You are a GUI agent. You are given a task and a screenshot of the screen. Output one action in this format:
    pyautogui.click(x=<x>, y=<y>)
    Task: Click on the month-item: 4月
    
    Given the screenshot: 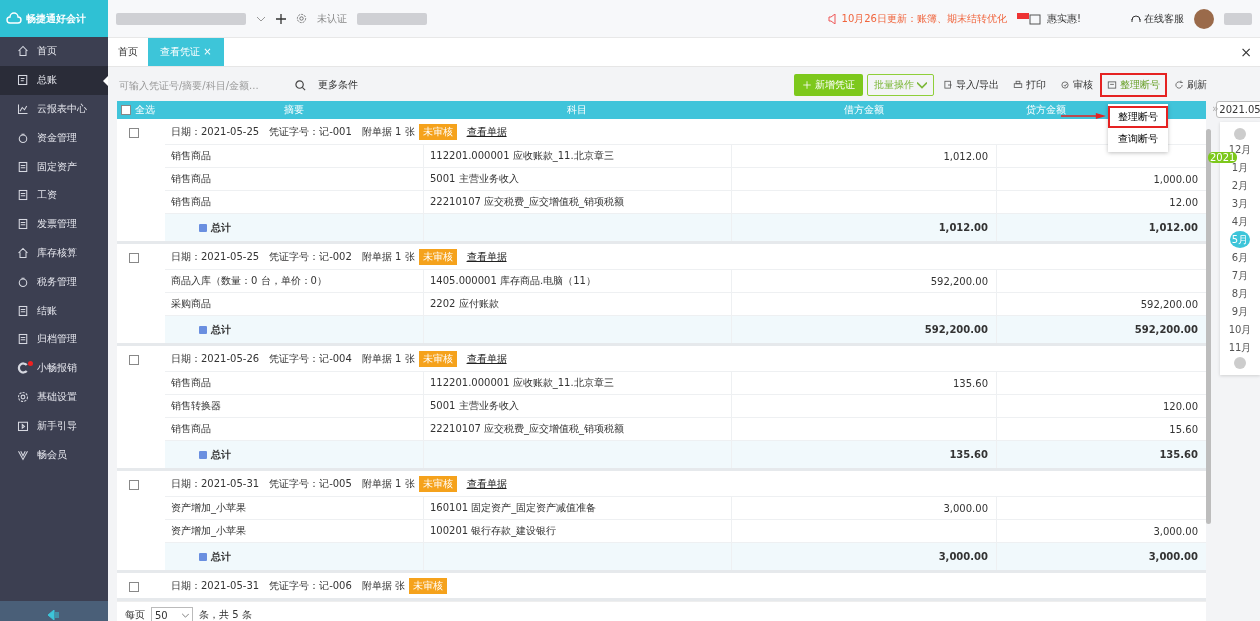 What is the action you would take?
    pyautogui.click(x=1240, y=221)
    